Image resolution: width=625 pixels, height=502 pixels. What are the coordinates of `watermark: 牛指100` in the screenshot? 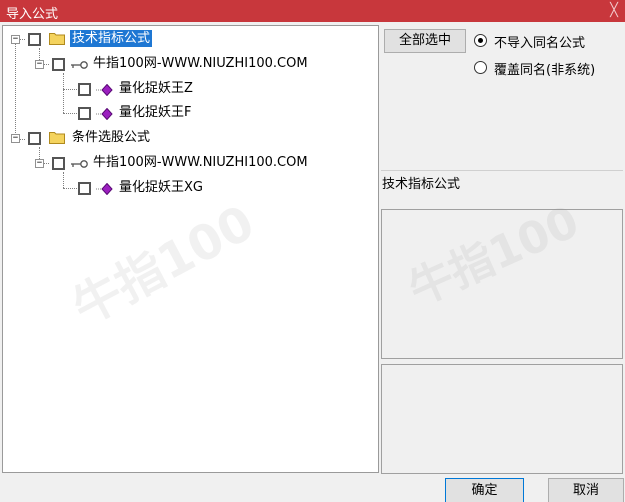 It's located at (163, 265).